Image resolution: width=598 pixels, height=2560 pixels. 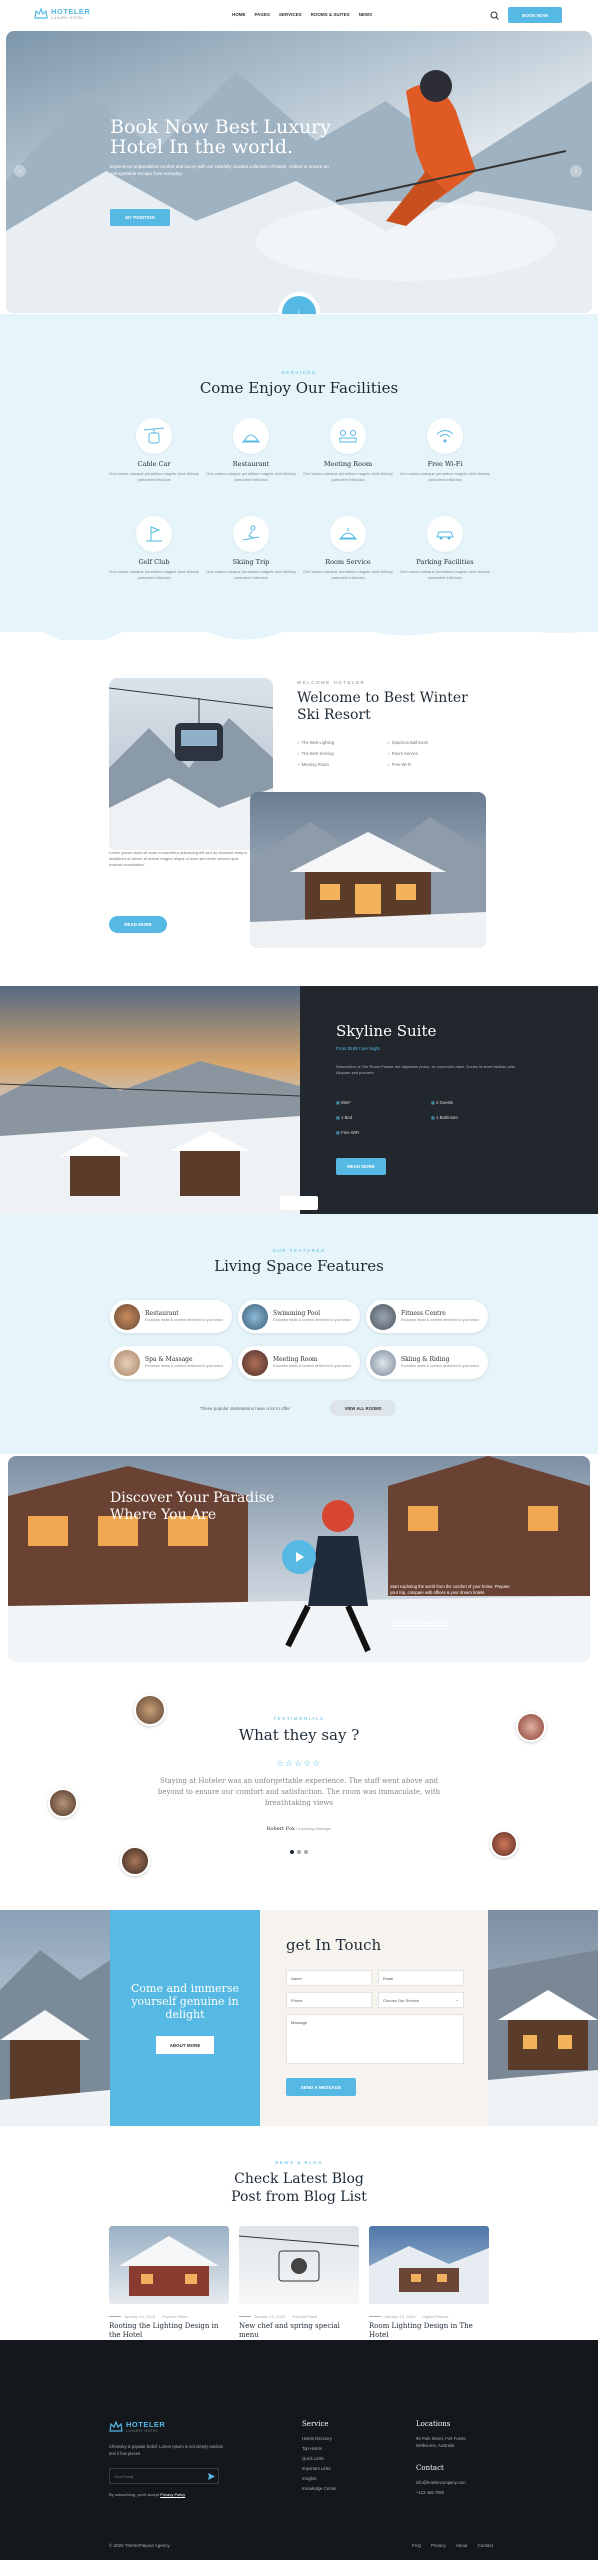 What do you see at coordinates (421, 2000) in the screenshot?
I see `service-select: Choose Our Service ⌄` at bounding box center [421, 2000].